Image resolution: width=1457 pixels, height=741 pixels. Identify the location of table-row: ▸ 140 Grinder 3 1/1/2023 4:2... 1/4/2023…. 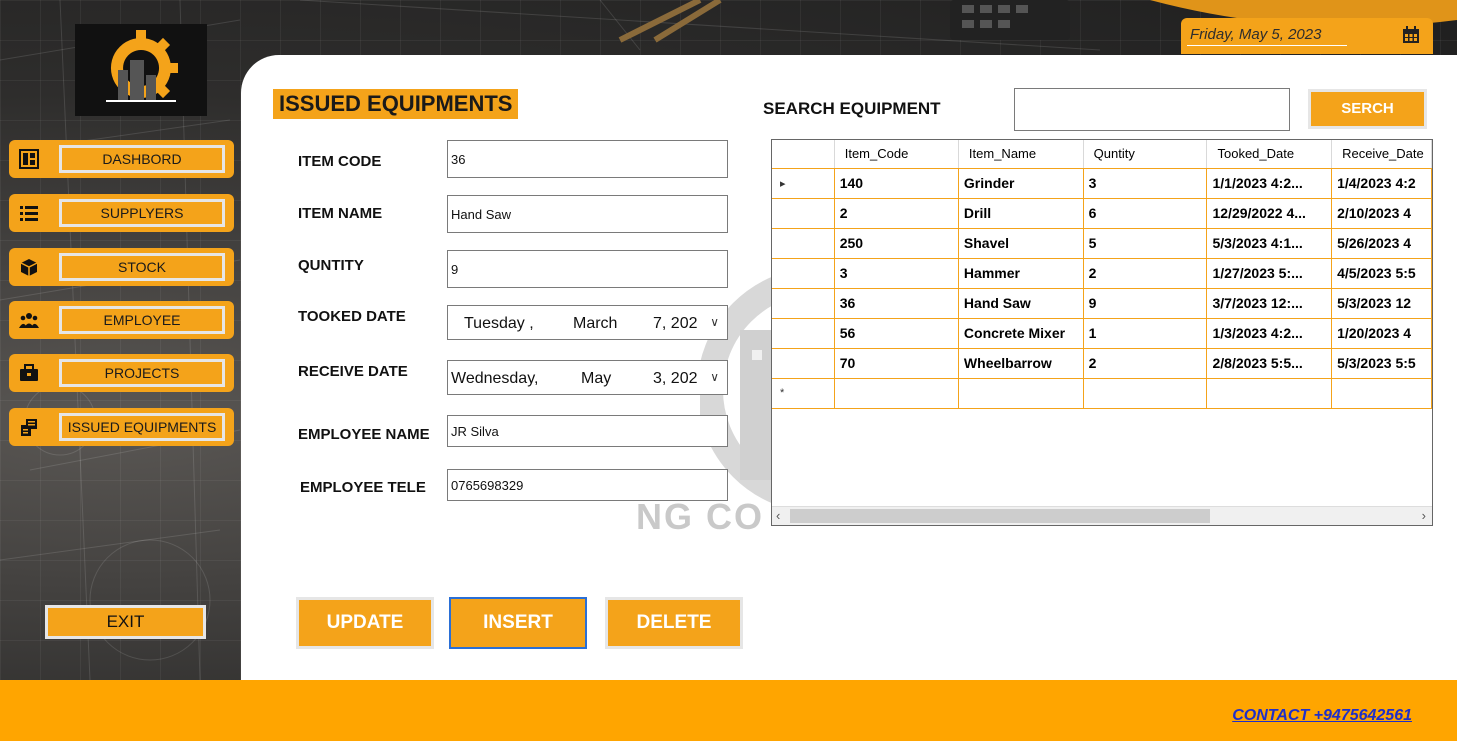
(1102, 183).